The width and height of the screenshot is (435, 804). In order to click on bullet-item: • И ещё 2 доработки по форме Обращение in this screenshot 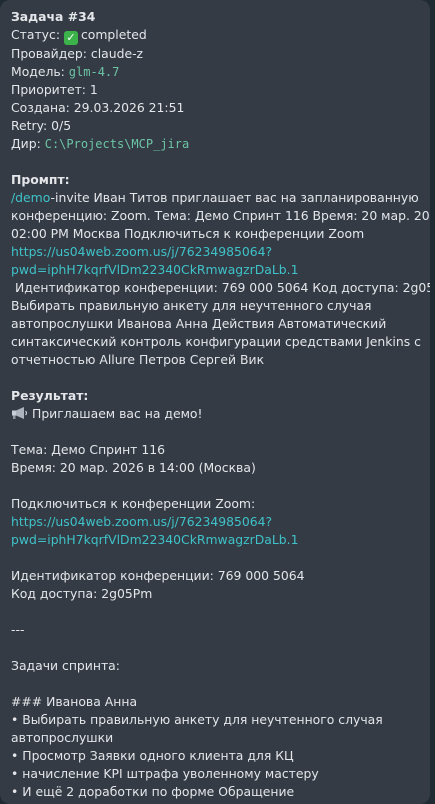, I will do `click(153, 791)`.